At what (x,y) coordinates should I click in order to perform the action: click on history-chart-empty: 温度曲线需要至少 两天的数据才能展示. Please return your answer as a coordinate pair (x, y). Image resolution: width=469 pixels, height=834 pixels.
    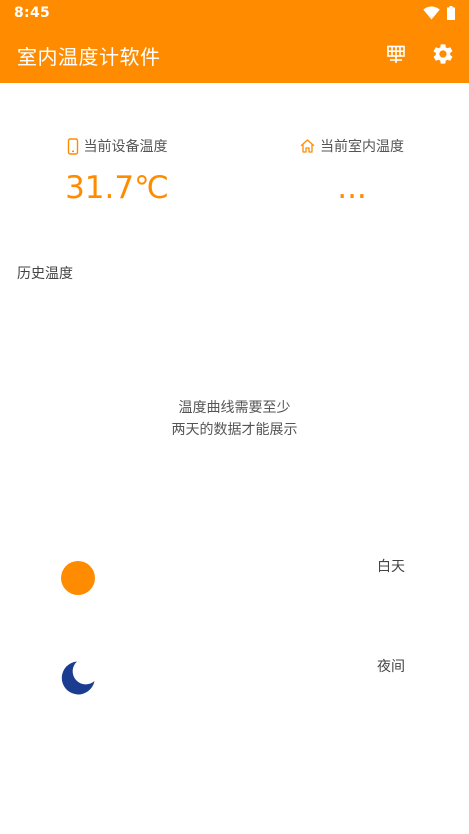
    Looking at the image, I should click on (234, 419).